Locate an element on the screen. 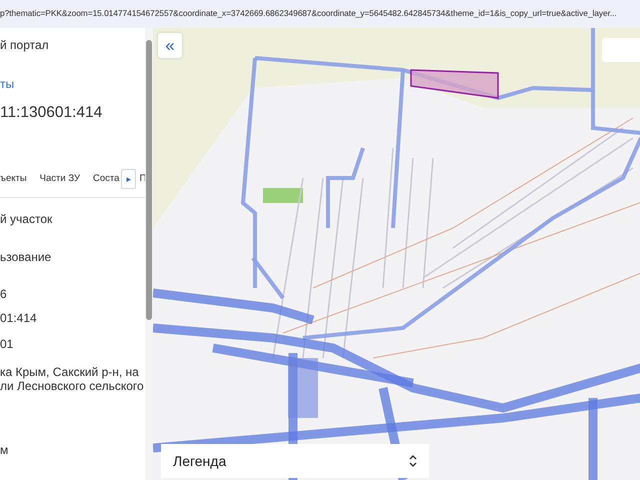 This screenshot has width=640, height=480. portal-title: й портал is located at coordinates (25, 45).